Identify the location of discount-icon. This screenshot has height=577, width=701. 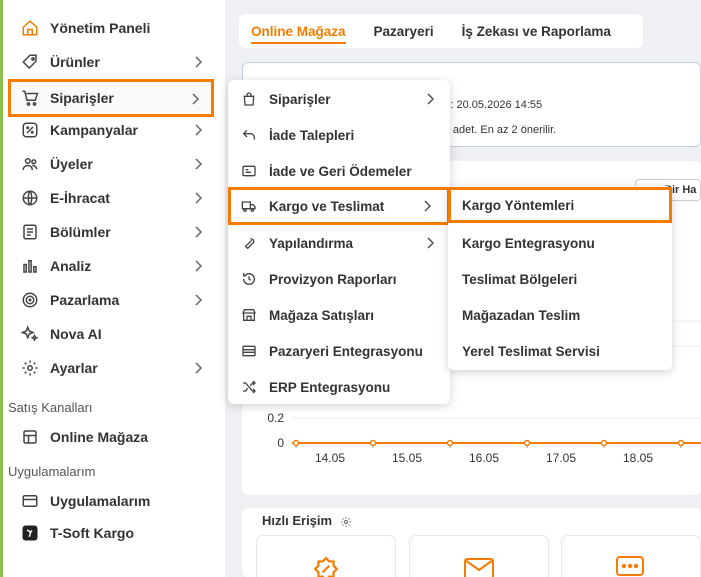
(30, 130).